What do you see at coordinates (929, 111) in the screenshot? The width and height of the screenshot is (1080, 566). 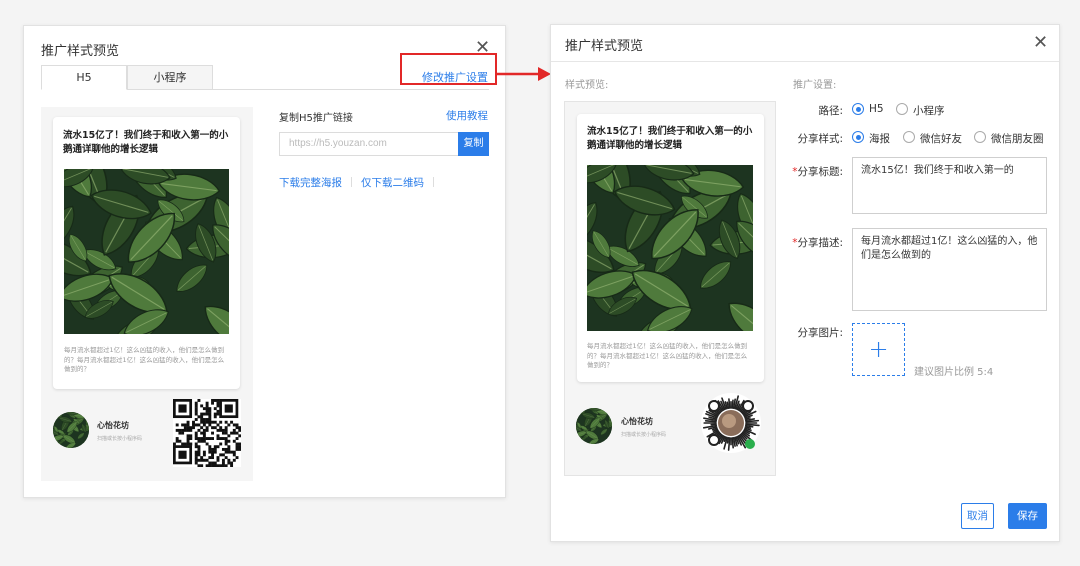 I see `radio-path-mini-program-label: 小程序` at bounding box center [929, 111].